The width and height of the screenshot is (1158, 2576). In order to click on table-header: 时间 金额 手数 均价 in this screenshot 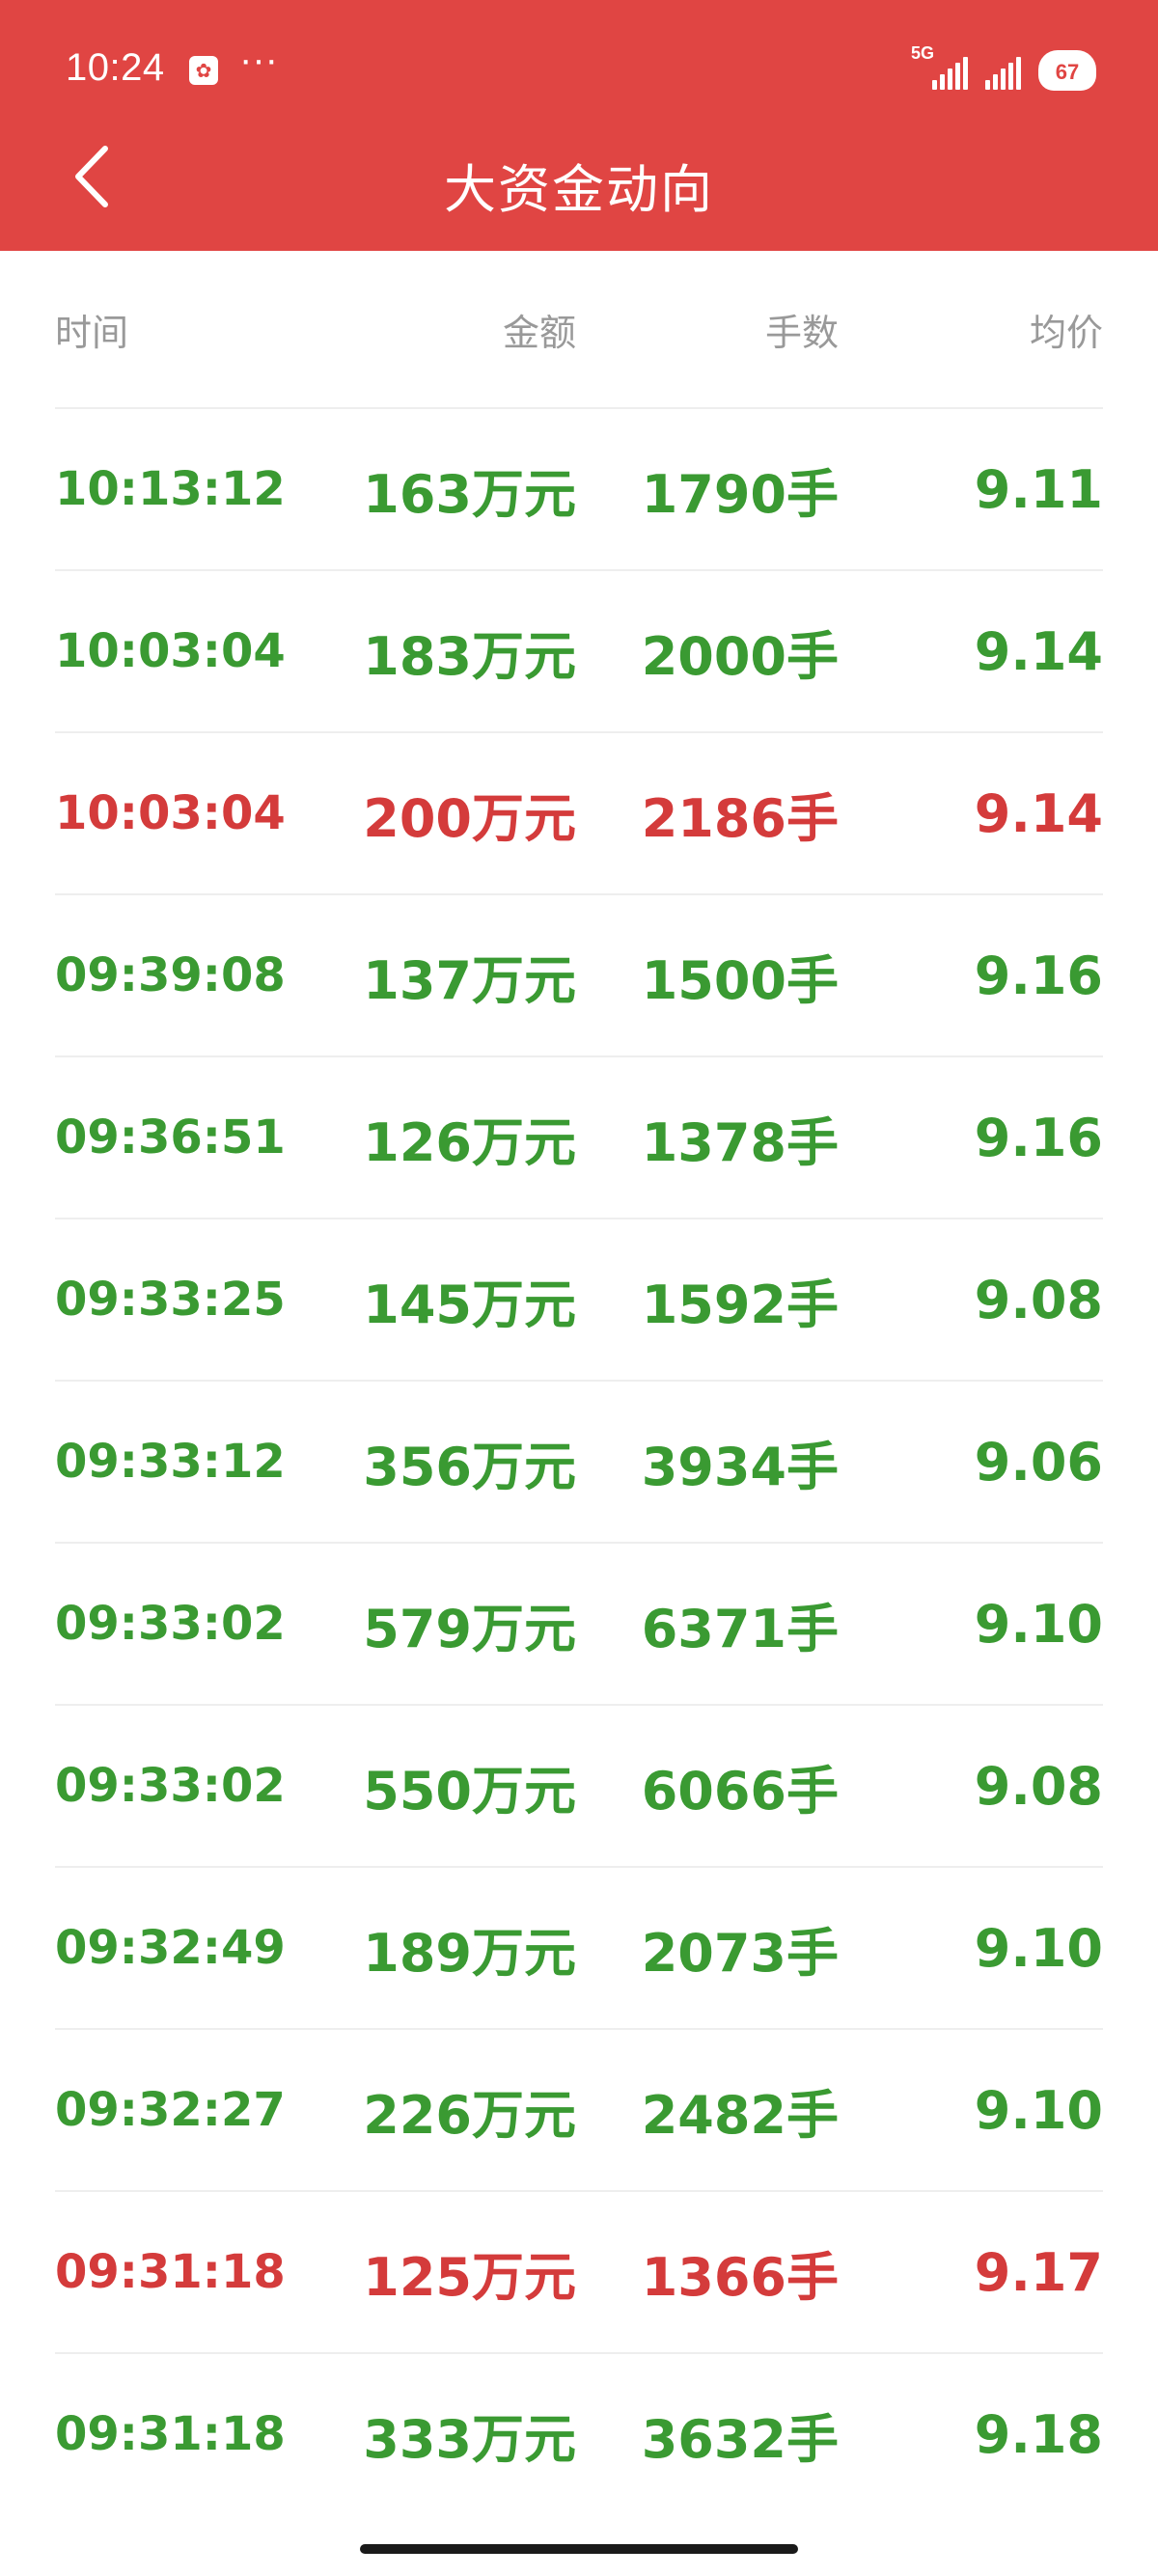, I will do `click(579, 330)`.